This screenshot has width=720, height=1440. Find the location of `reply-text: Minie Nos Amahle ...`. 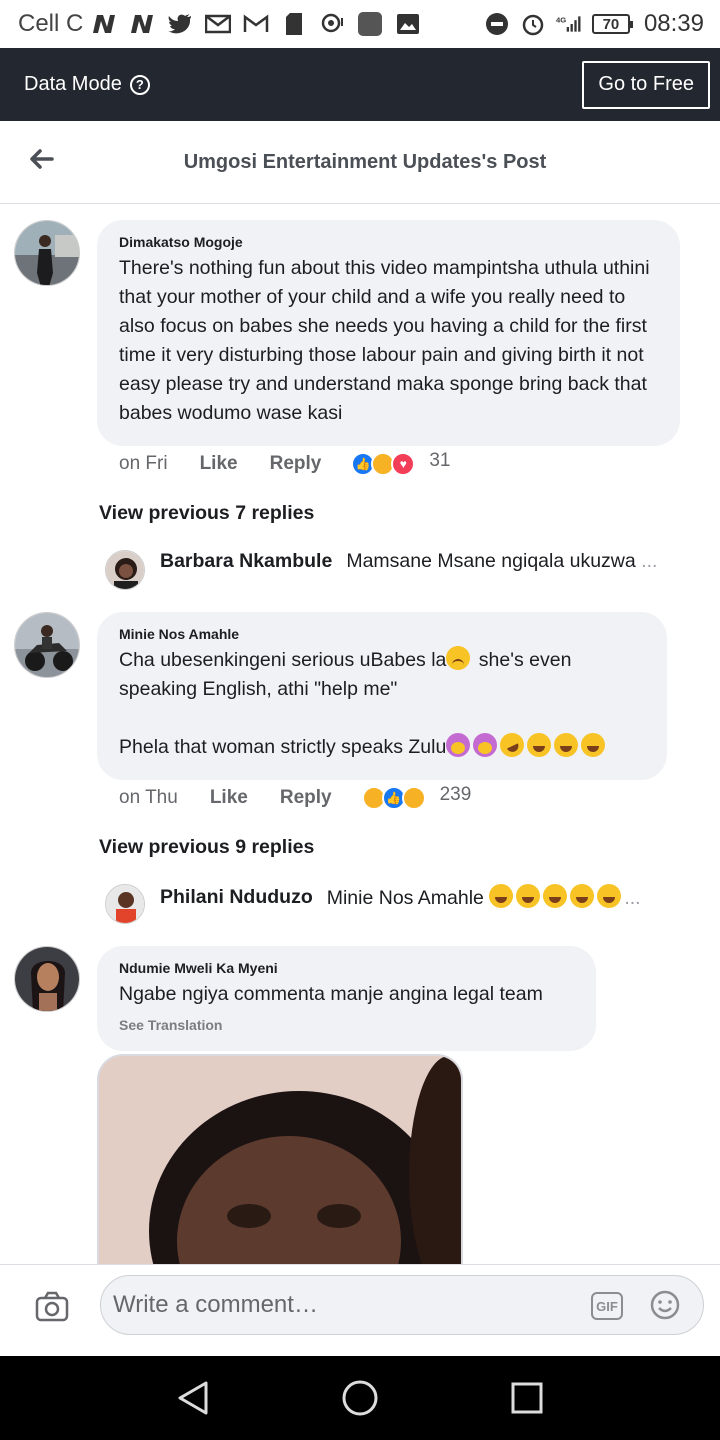

reply-text: Minie Nos Amahle ... is located at coordinates (484, 897).